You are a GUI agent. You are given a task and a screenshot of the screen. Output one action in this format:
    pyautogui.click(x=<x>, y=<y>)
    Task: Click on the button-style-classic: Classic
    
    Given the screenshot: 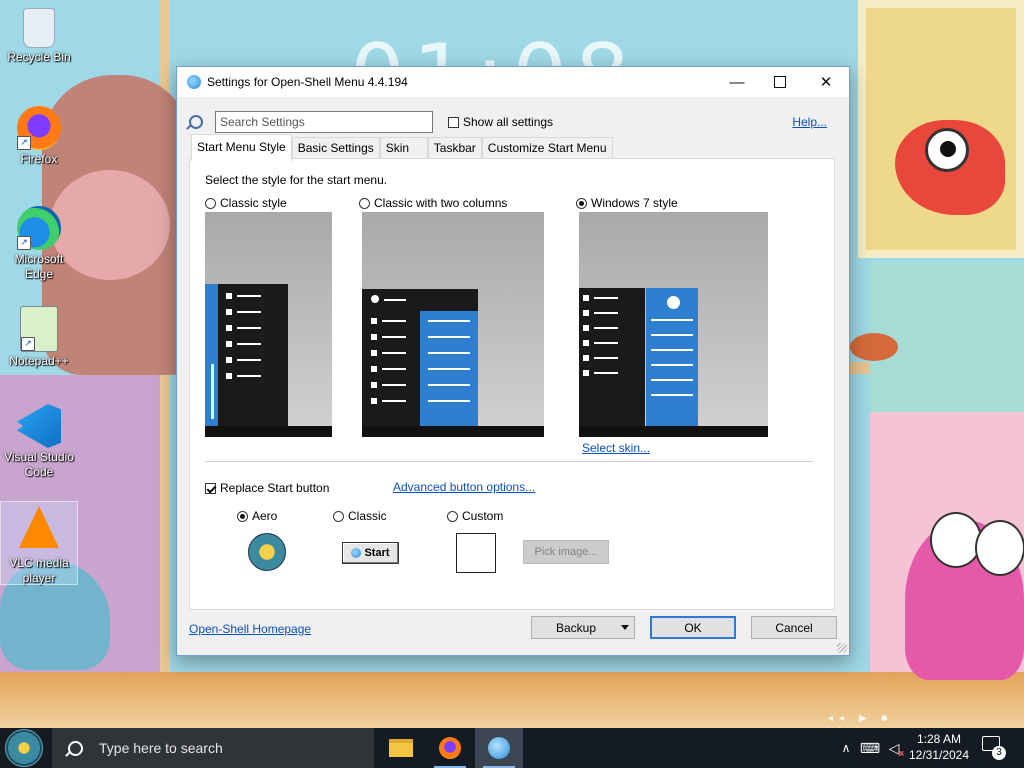 What is the action you would take?
    pyautogui.click(x=360, y=516)
    